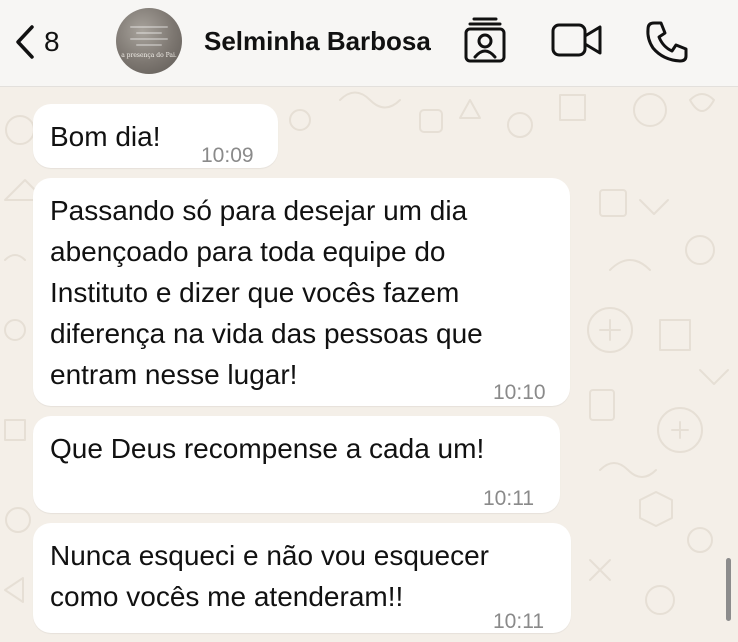  I want to click on scrollbar, so click(728, 589).